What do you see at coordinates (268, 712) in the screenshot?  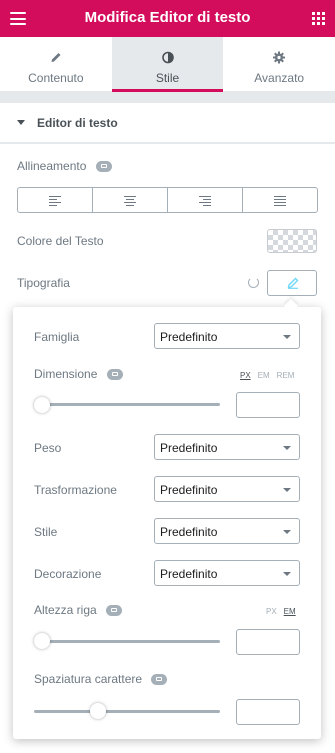 I see `letter-spacing-input` at bounding box center [268, 712].